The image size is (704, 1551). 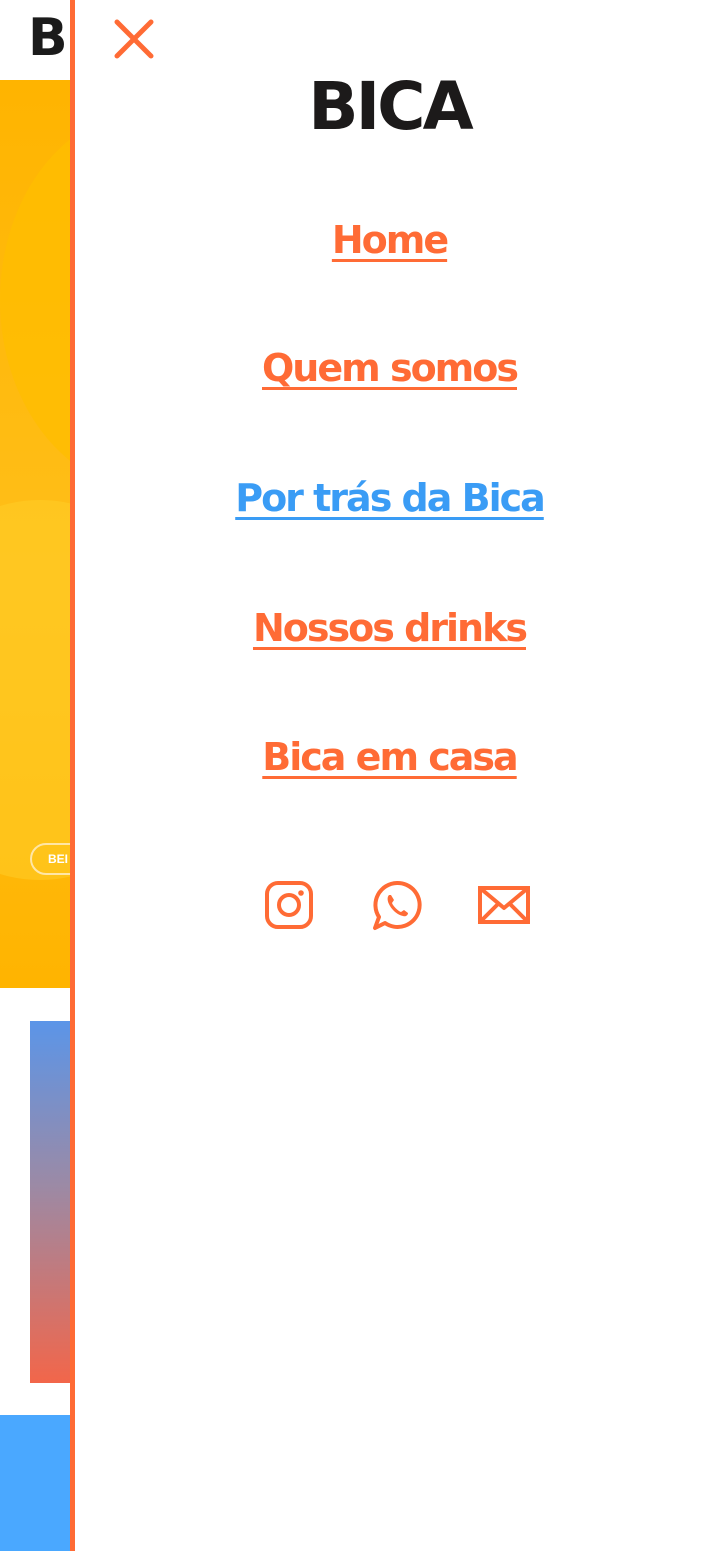 I want to click on email-link, so click(x=504, y=906).